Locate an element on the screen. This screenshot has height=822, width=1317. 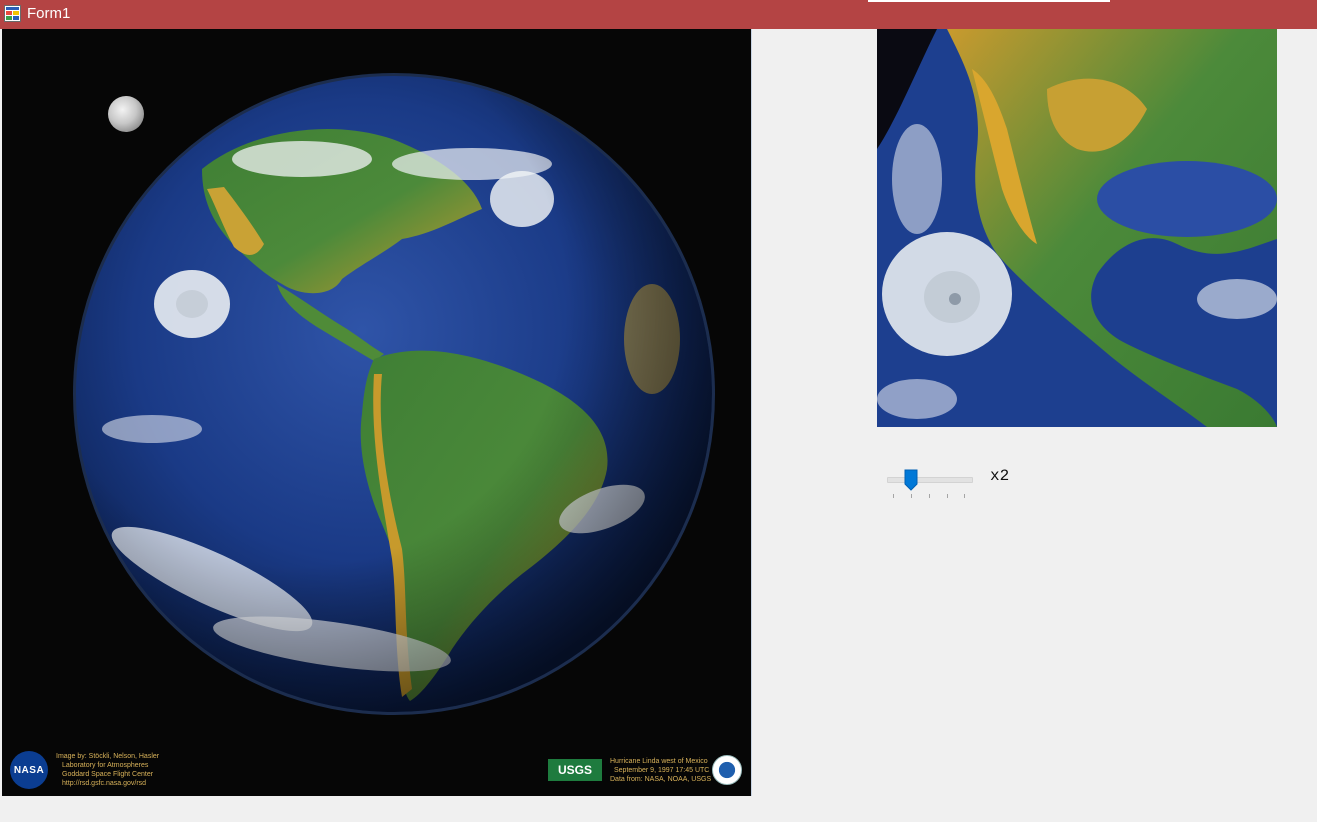
titlebar-highlight is located at coordinates (989, 1).